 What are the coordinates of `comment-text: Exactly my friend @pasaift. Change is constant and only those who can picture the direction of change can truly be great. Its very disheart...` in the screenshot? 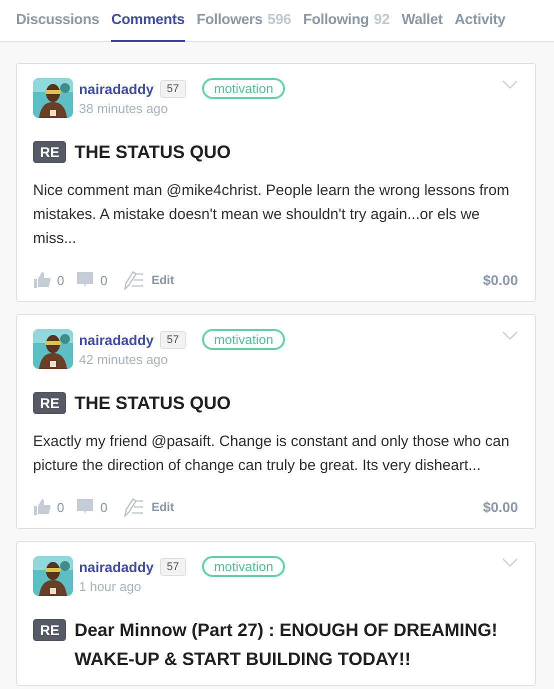 It's located at (271, 454).